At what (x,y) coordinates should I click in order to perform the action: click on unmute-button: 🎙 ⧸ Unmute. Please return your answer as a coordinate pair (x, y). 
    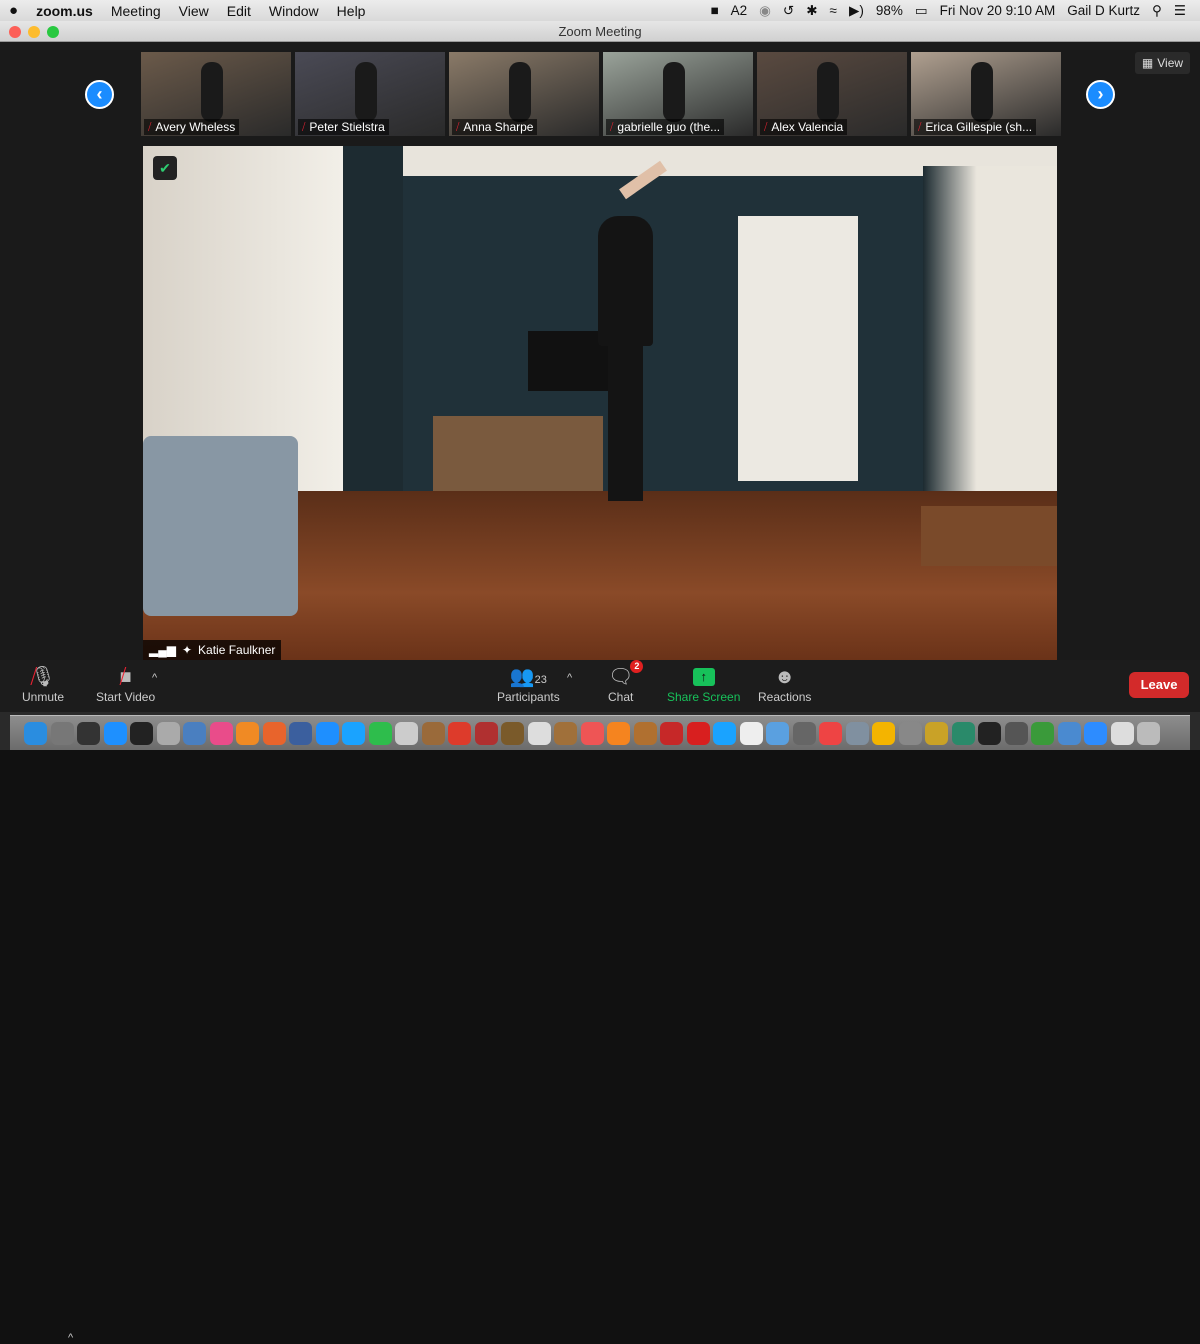
    Looking at the image, I should click on (43, 684).